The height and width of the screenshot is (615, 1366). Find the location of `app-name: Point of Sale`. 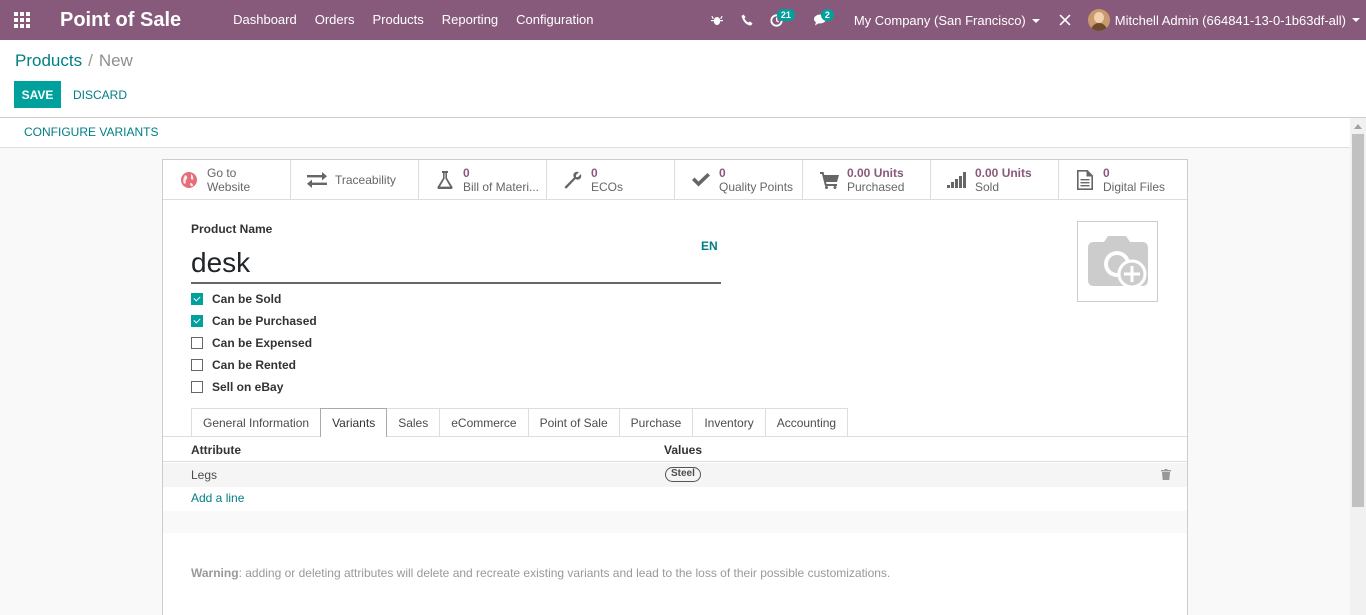

app-name: Point of Sale is located at coordinates (120, 20).